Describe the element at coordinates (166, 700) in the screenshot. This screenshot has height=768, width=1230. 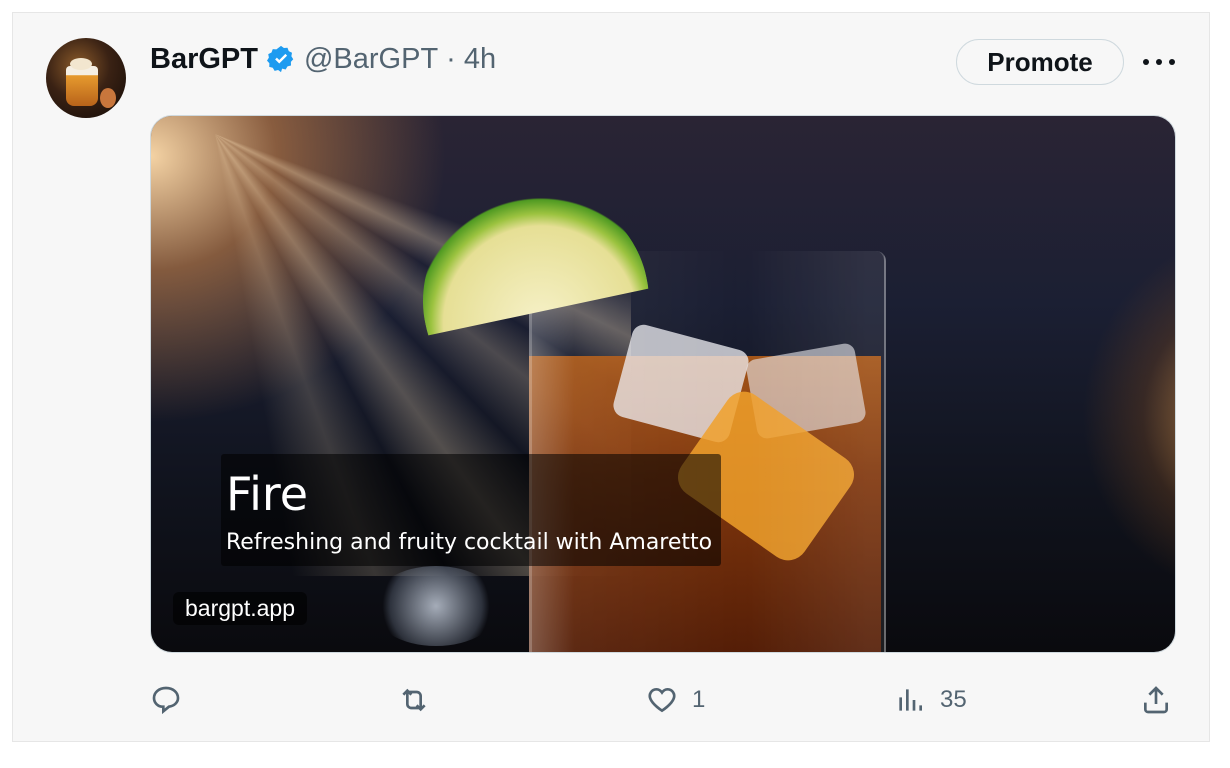
I see `reply-icon` at that location.